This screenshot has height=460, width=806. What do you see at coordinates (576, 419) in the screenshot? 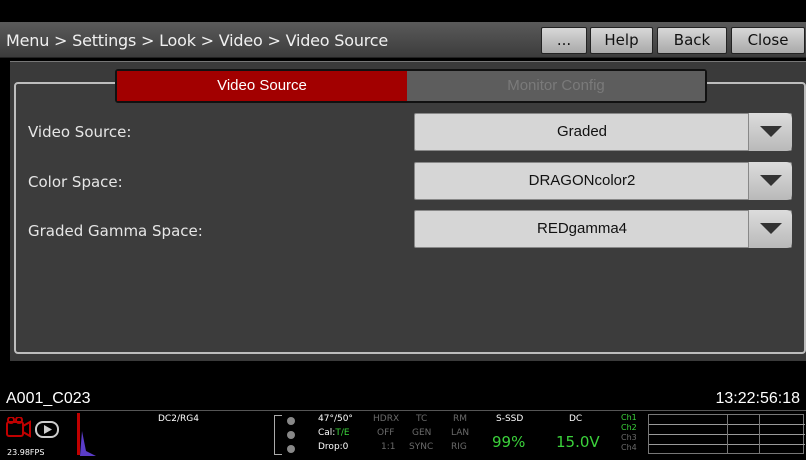
I see `power-label: DC` at bounding box center [576, 419].